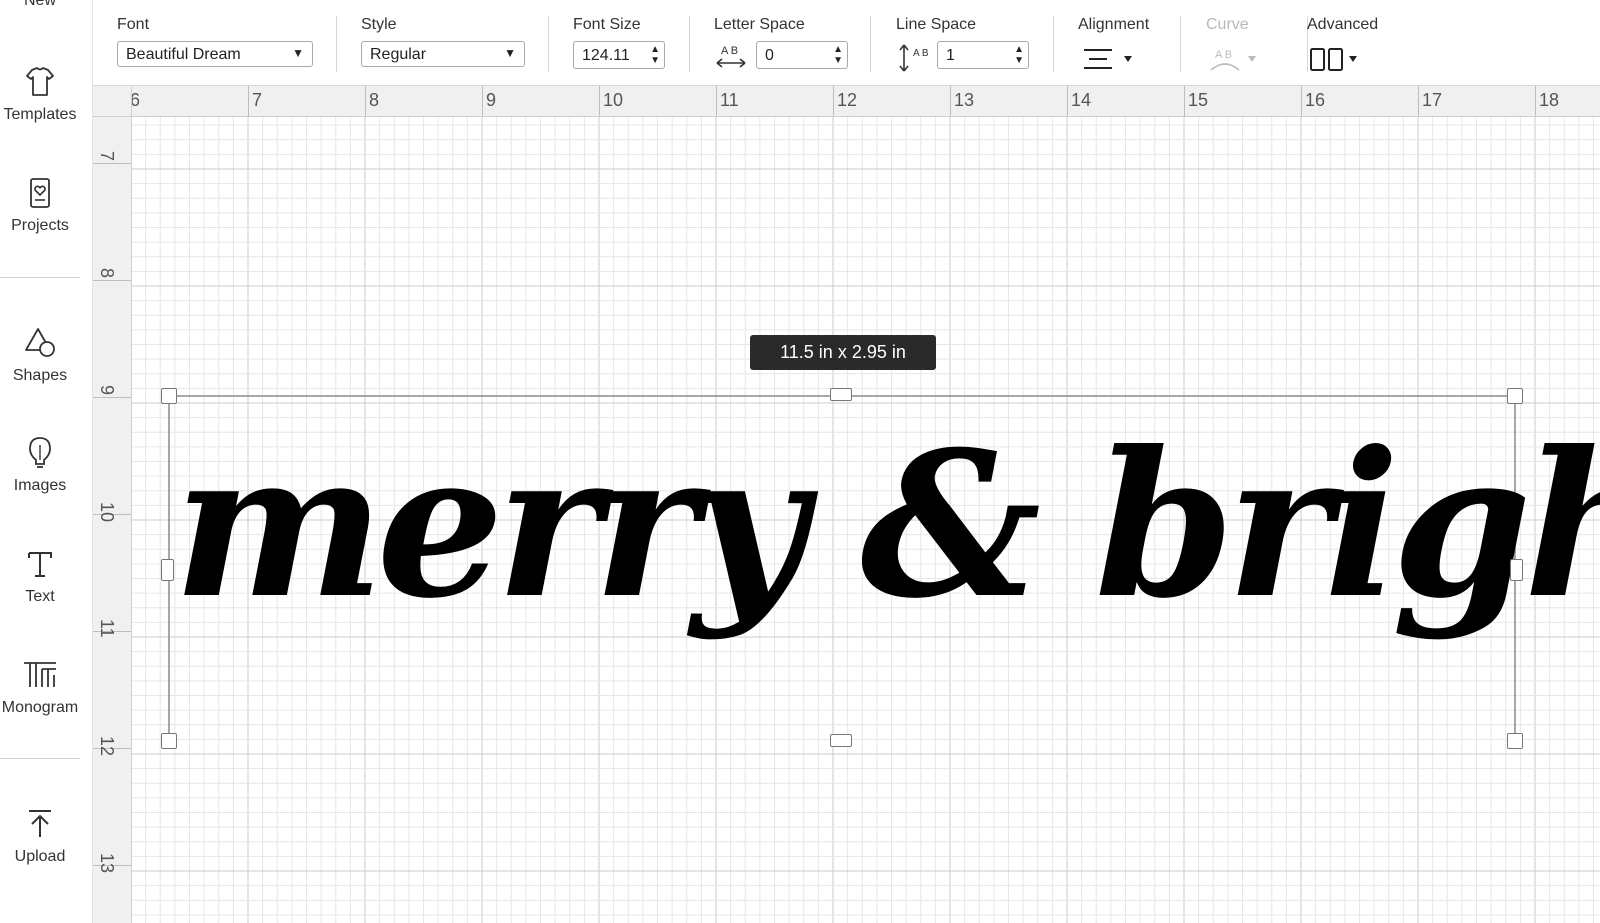 The height and width of the screenshot is (923, 1600). Describe the element at coordinates (107, 512) in the screenshot. I see `ruler-label-vertical: 10` at that location.